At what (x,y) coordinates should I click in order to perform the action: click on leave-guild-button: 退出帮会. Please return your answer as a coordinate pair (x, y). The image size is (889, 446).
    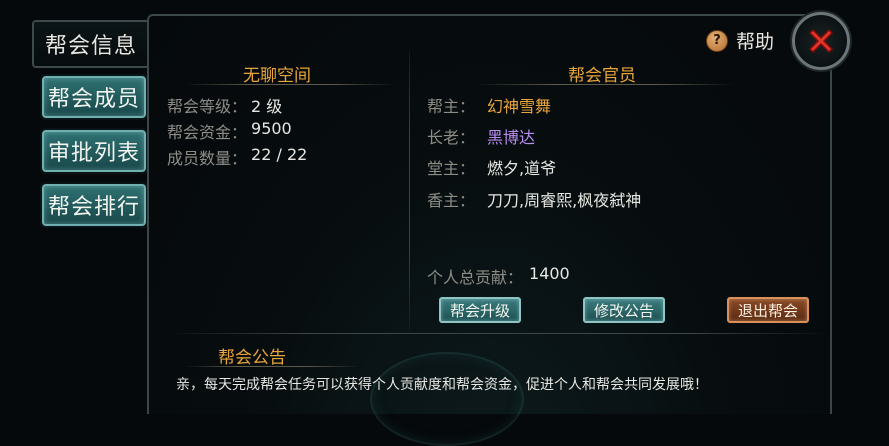
    Looking at the image, I should click on (768, 310).